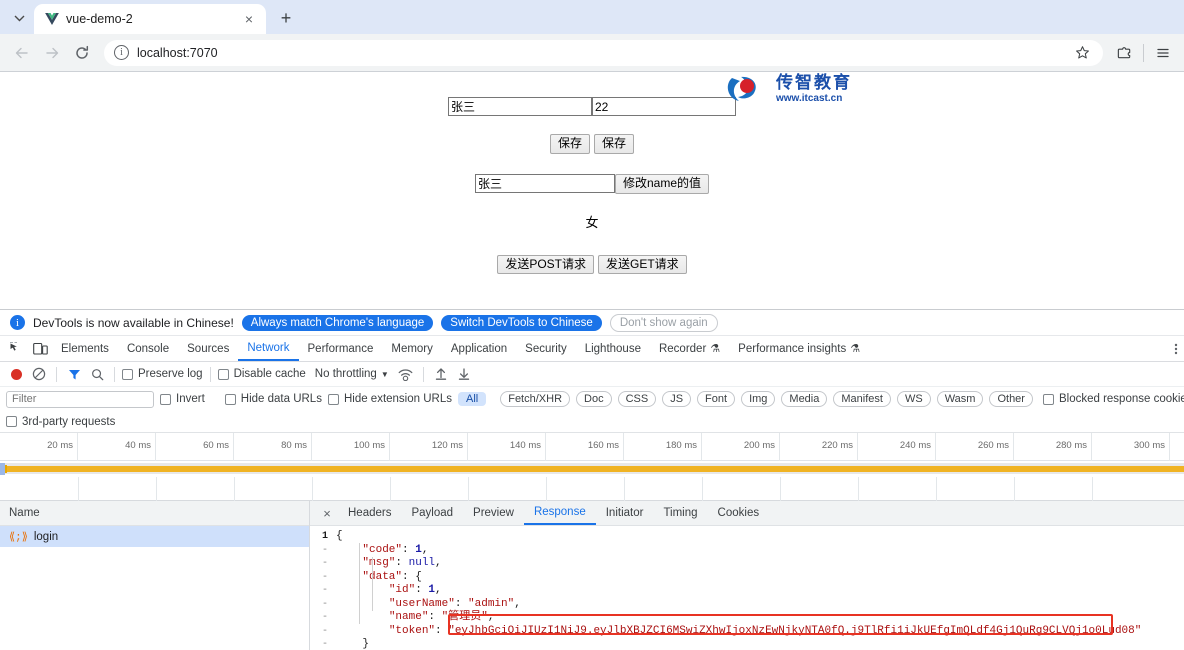 The image size is (1184, 650). What do you see at coordinates (369, 513) in the screenshot?
I see `tab-headers: Headers` at bounding box center [369, 513].